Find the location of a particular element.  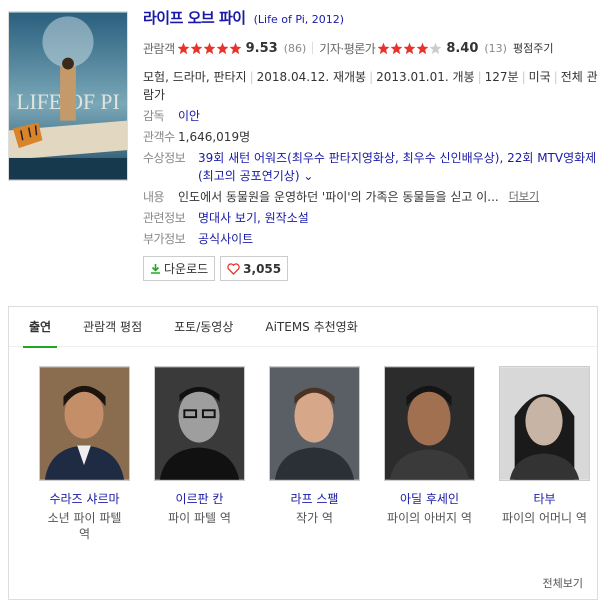

release-date: 2013.01.01. 개봉 is located at coordinates (425, 77).